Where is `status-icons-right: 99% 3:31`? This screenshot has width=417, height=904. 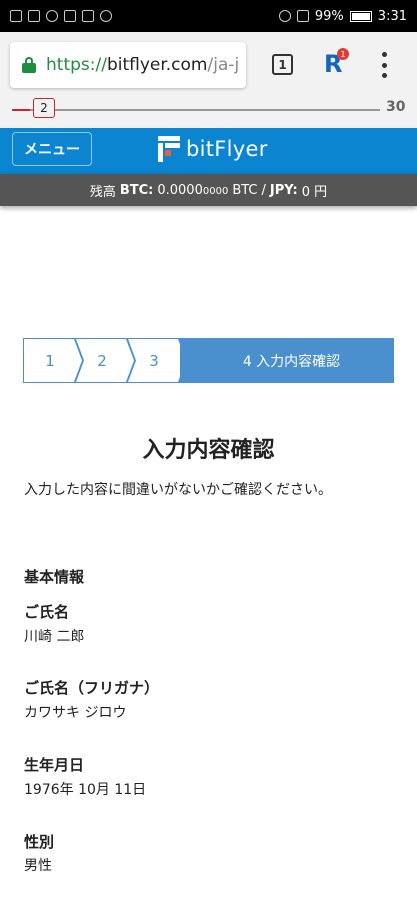
status-icons-right: 99% 3:31 is located at coordinates (342, 16).